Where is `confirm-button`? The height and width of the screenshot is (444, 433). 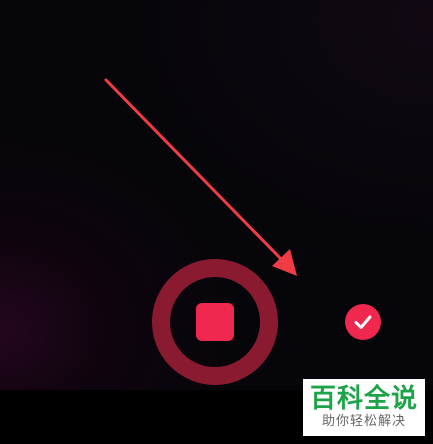 confirm-button is located at coordinates (363, 322).